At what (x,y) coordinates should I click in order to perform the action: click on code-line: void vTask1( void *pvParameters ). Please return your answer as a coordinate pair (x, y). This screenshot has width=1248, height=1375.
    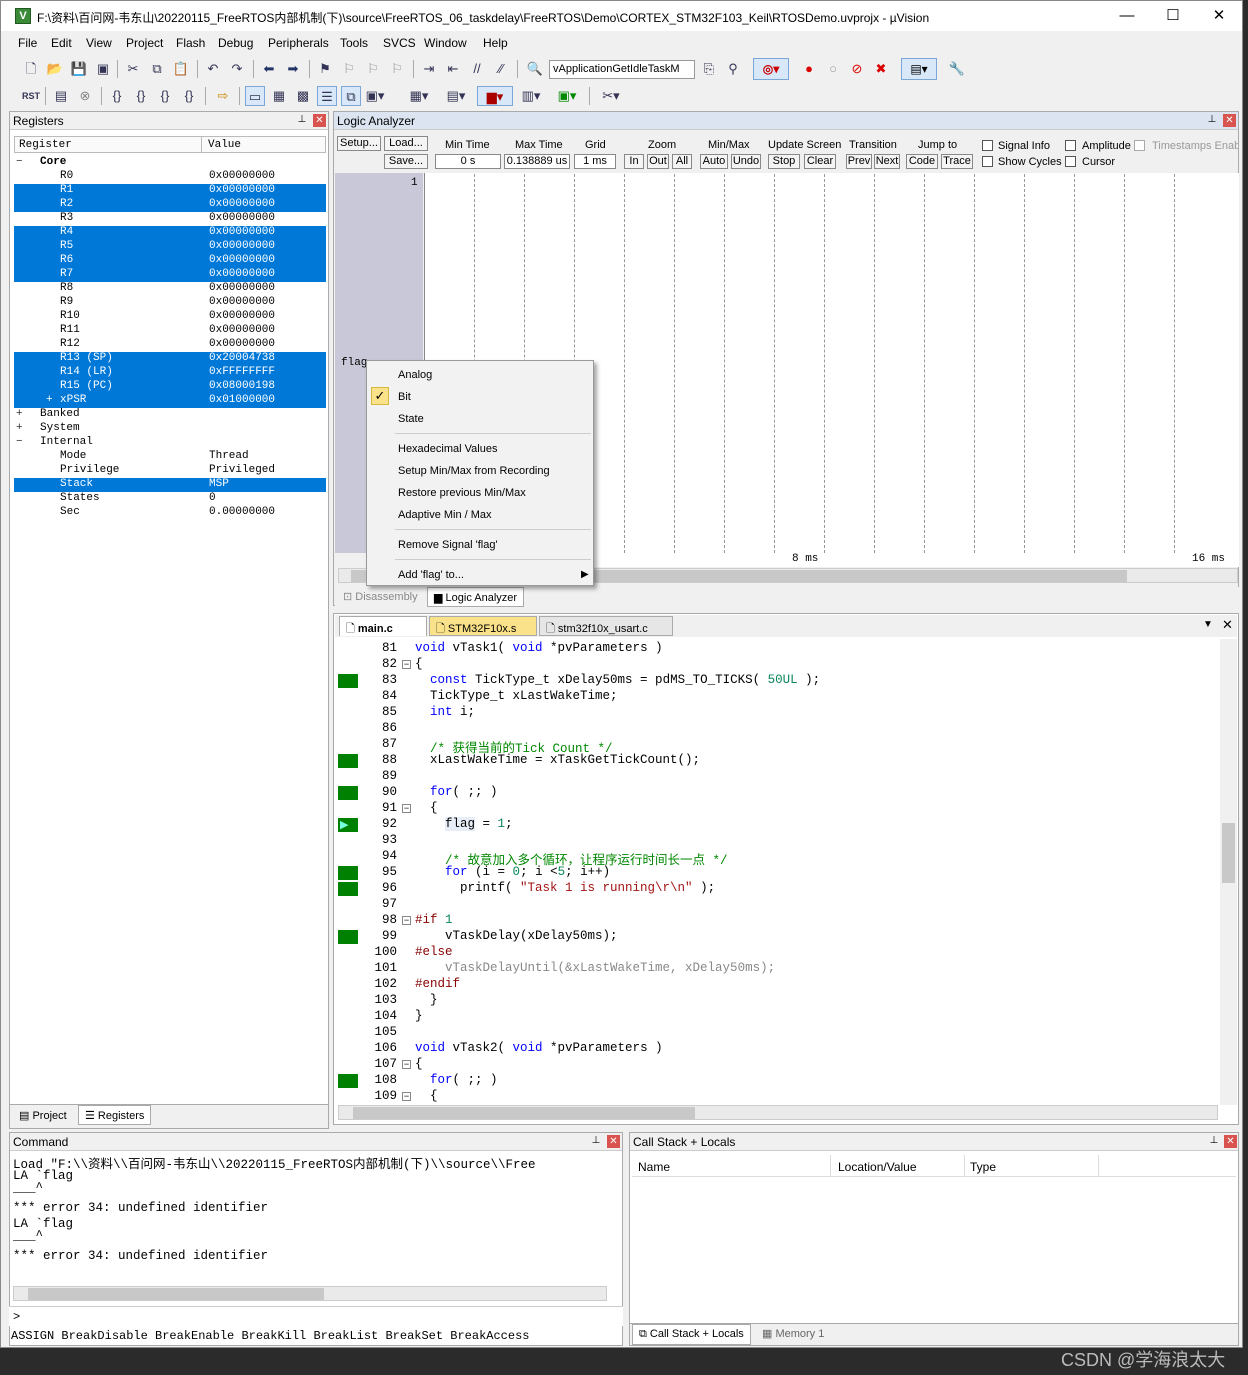
    Looking at the image, I should click on (539, 648).